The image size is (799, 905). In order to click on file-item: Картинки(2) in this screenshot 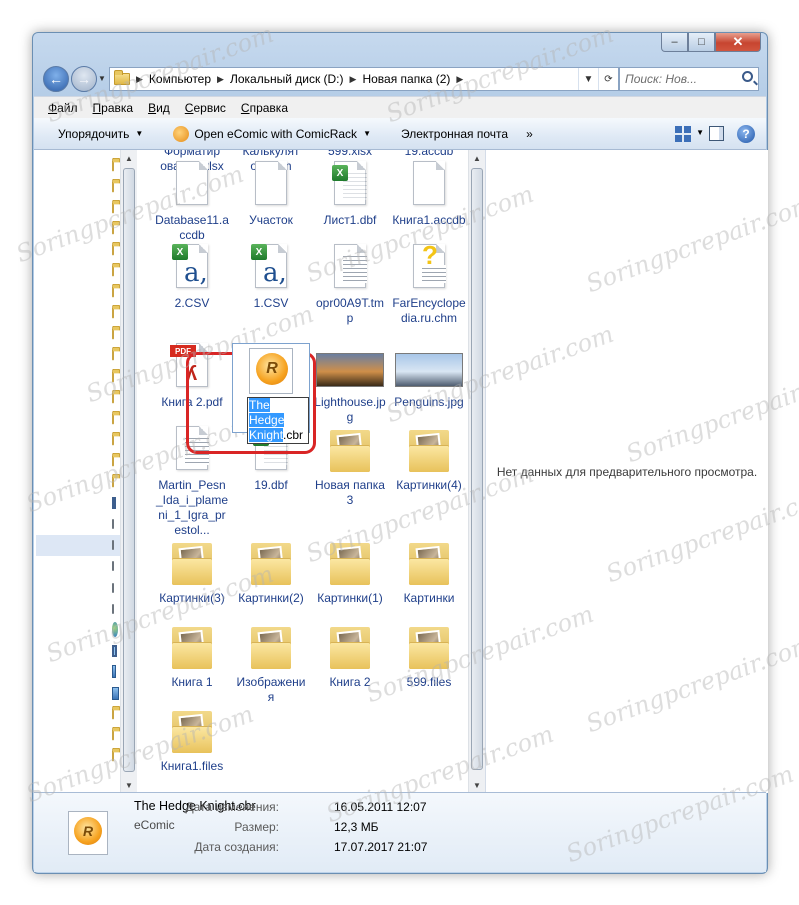, I will do `click(271, 572)`.